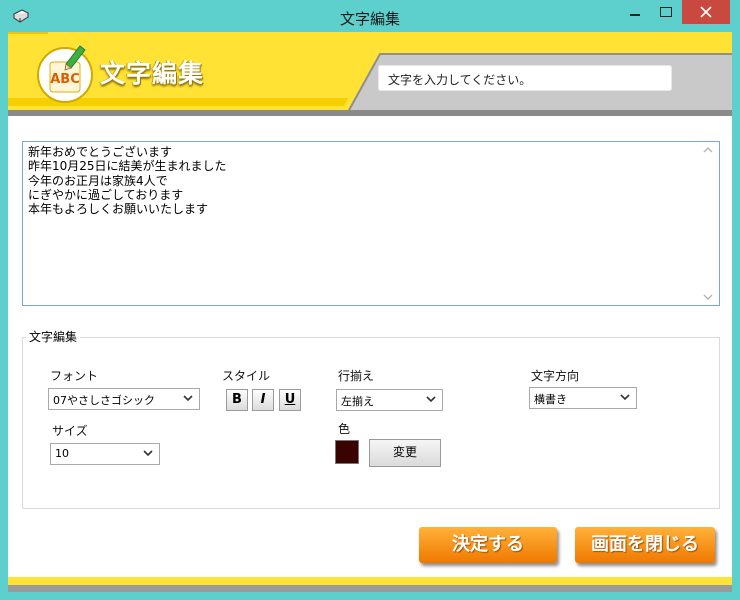 This screenshot has height=600, width=740. I want to click on bold-button: B, so click(237, 400).